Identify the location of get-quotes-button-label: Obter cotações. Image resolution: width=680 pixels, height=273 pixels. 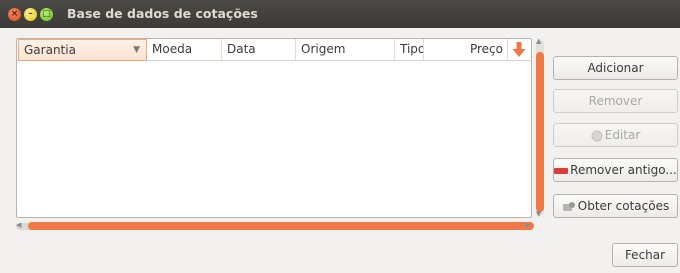
(623, 206).